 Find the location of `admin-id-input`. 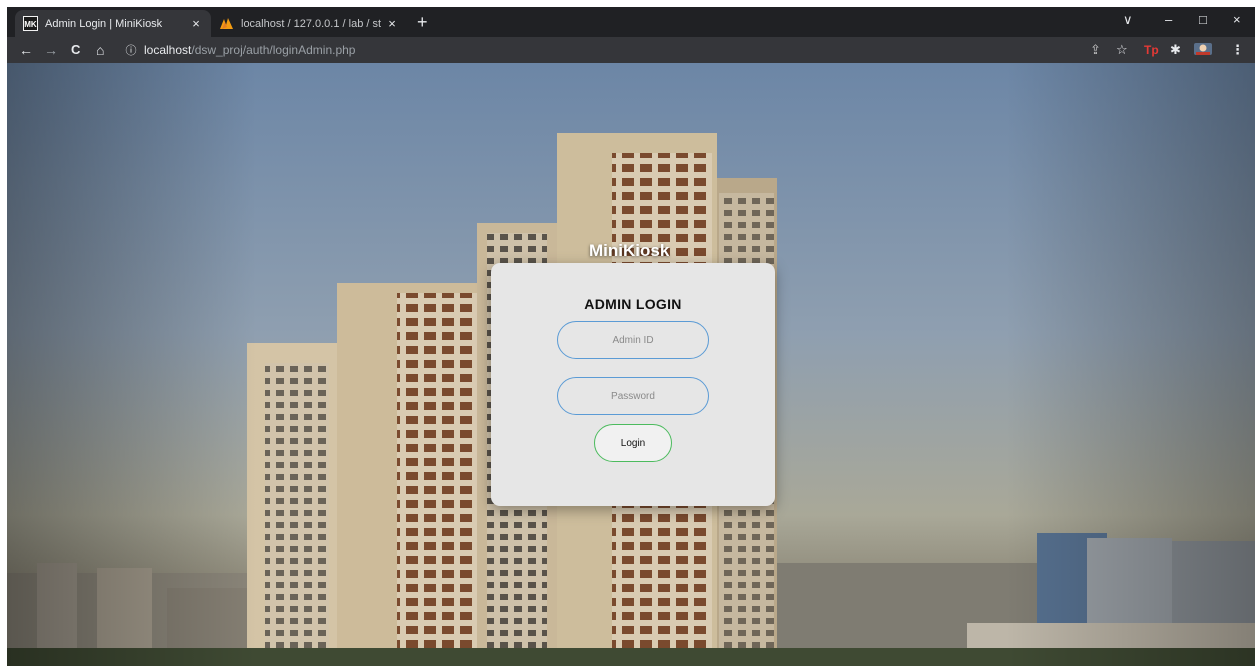

admin-id-input is located at coordinates (633, 340).